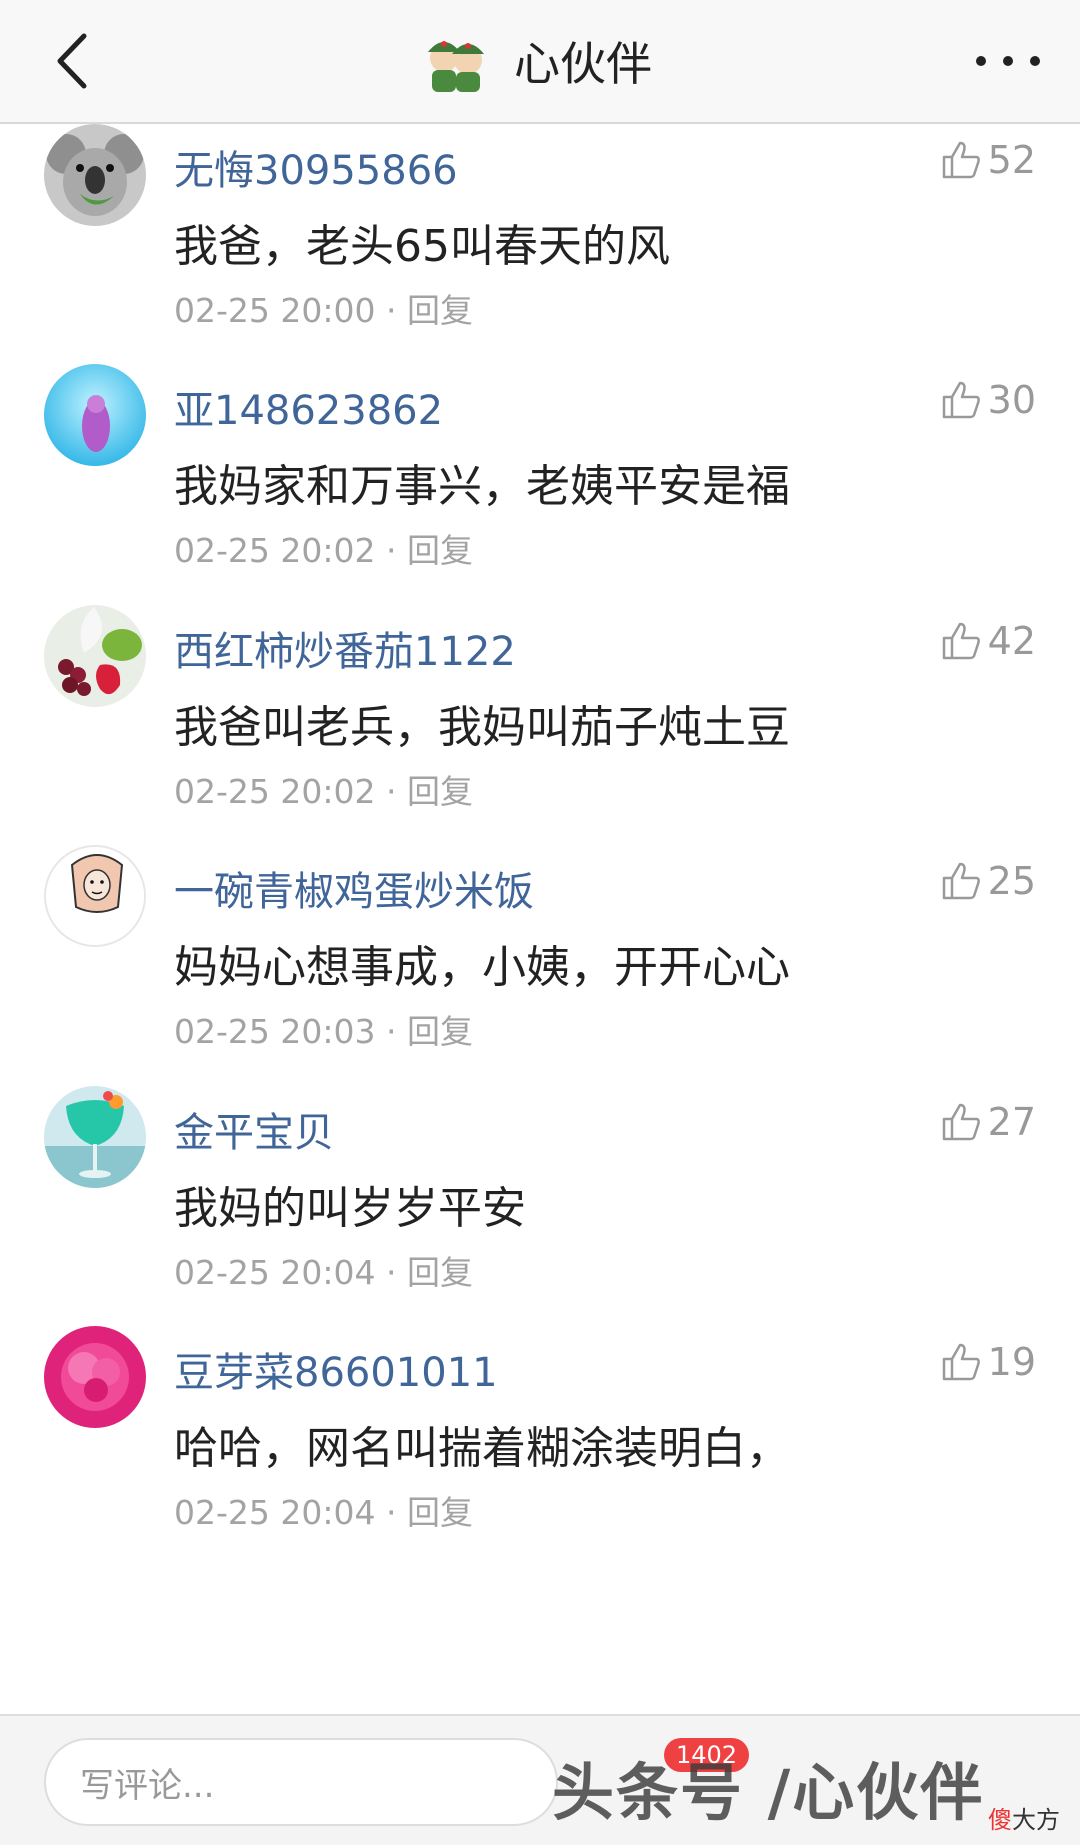 The image size is (1080, 1845). Describe the element at coordinates (1011, 1122) in the screenshot. I see `like-count: 27` at that location.